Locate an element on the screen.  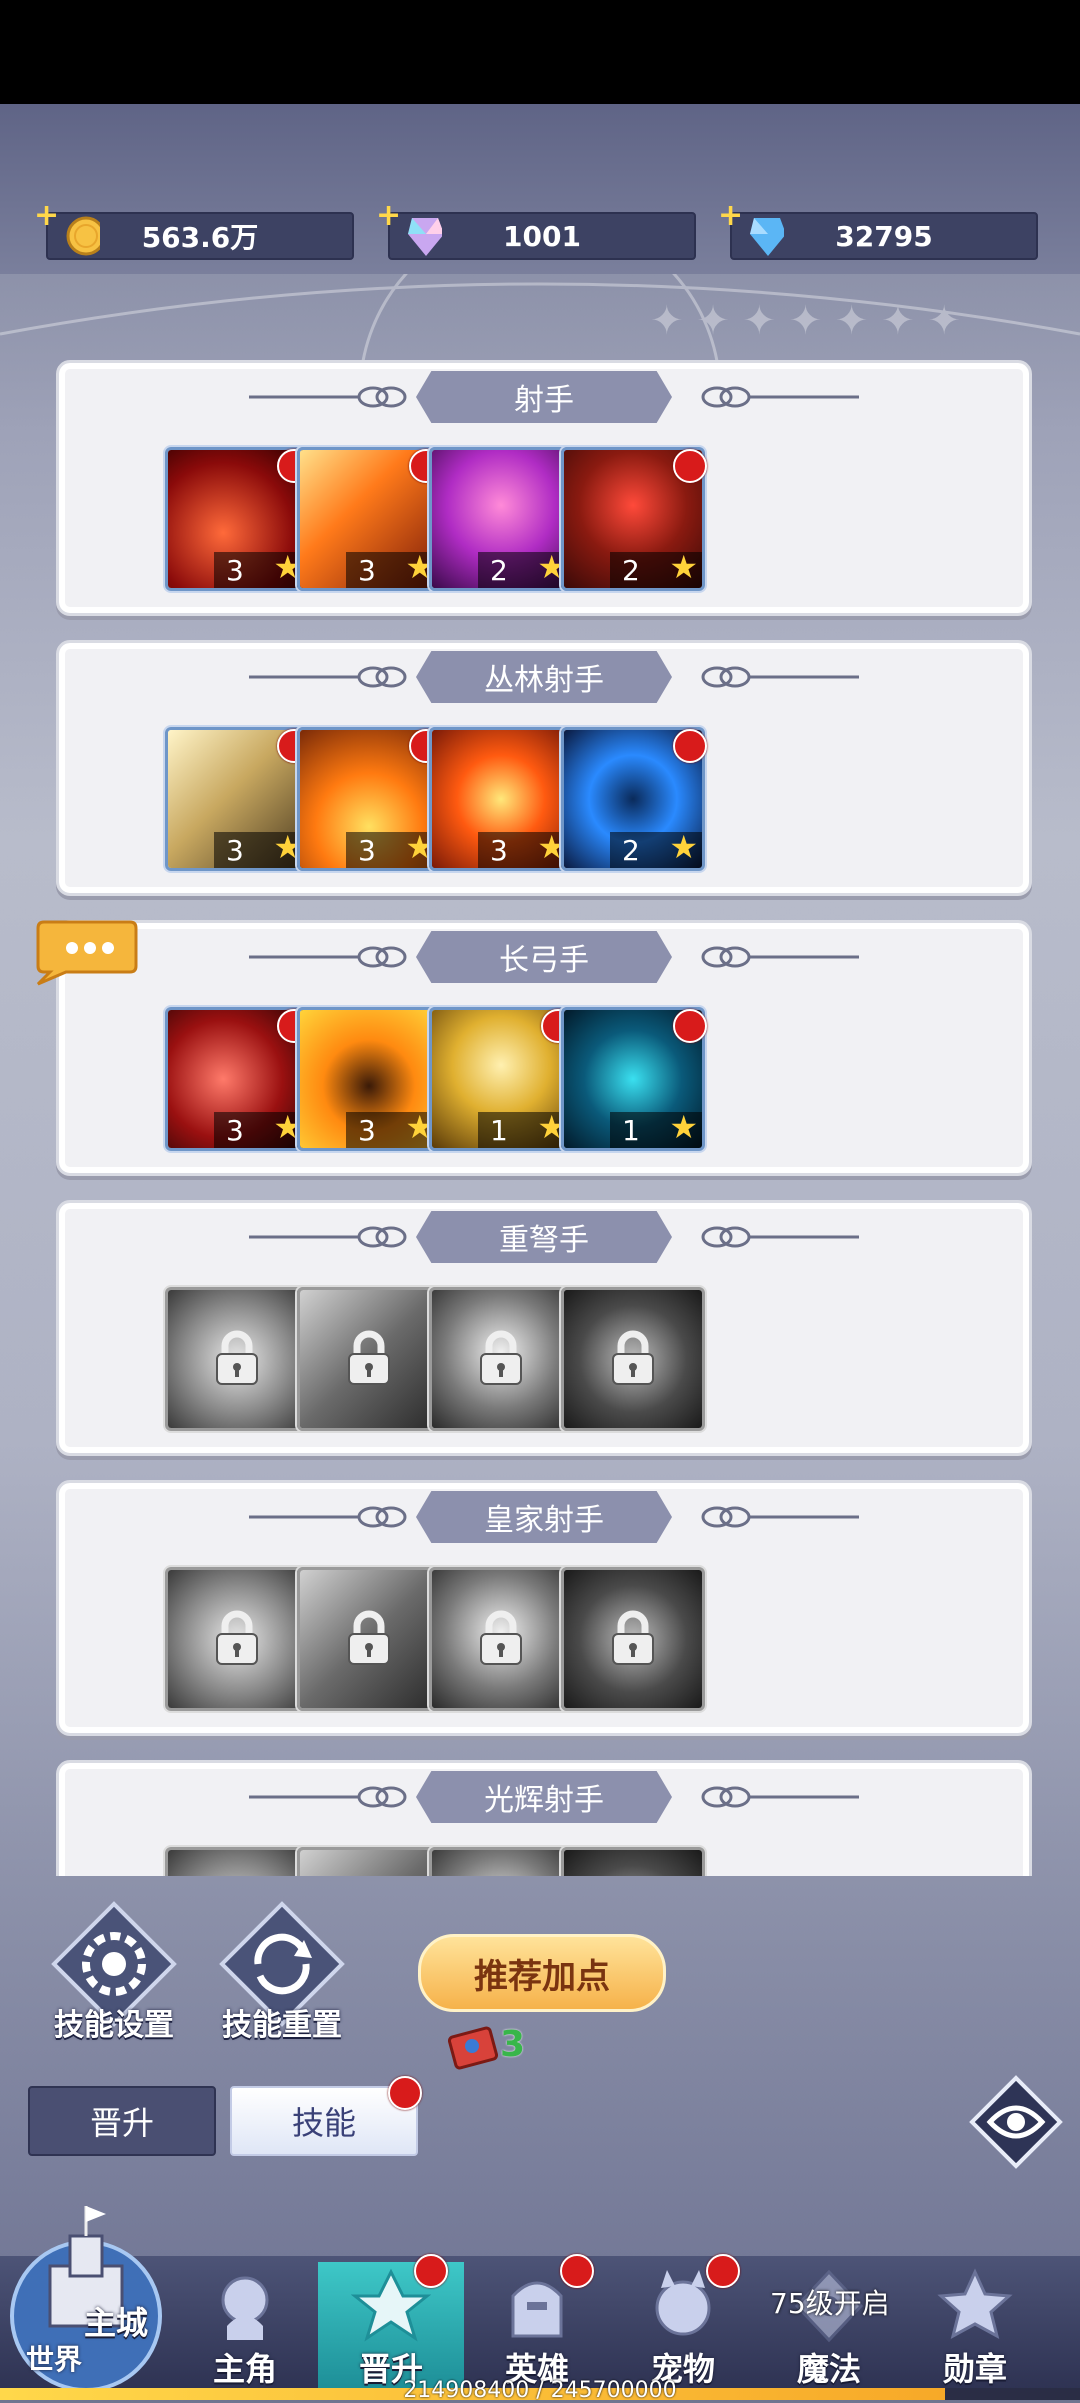
nav-magic: 魔法 is located at coordinates (829, 2325).